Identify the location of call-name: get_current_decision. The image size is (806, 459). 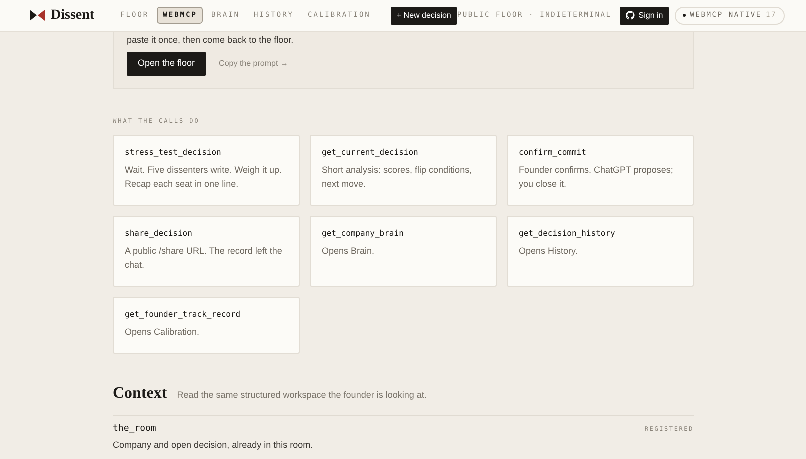
(371, 153).